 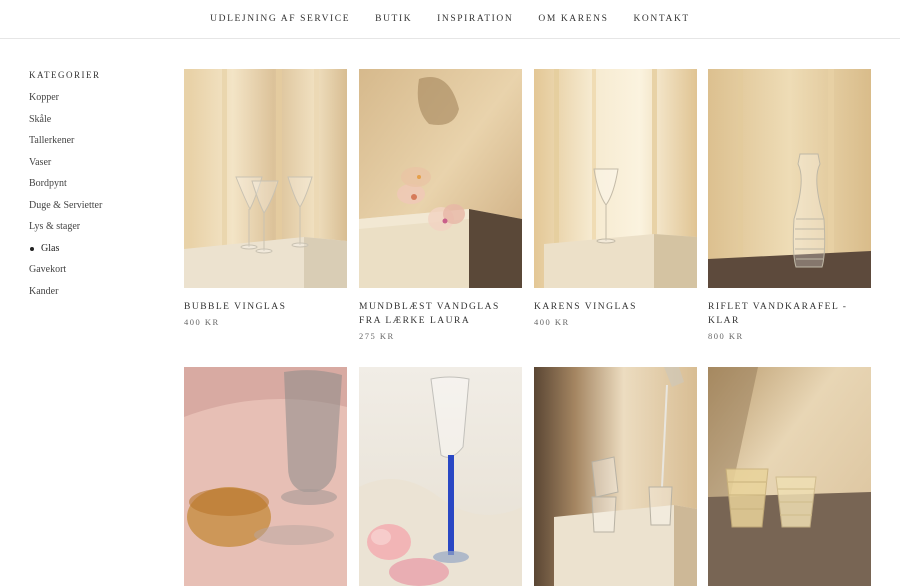 What do you see at coordinates (280, 19) in the screenshot?
I see `nav-item-rental: UDLEJNING AF SERVICE` at bounding box center [280, 19].